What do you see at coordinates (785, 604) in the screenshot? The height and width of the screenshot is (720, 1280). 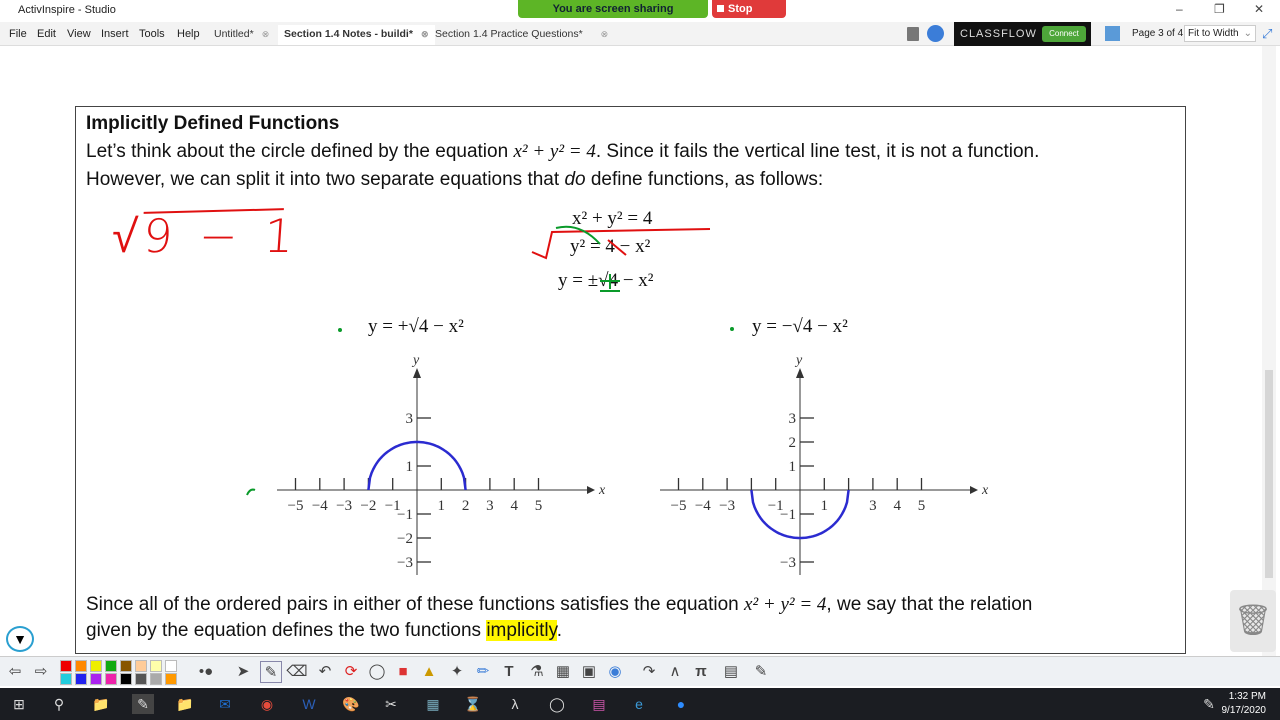 I see `circle-equation: x² + y² = 4` at bounding box center [785, 604].